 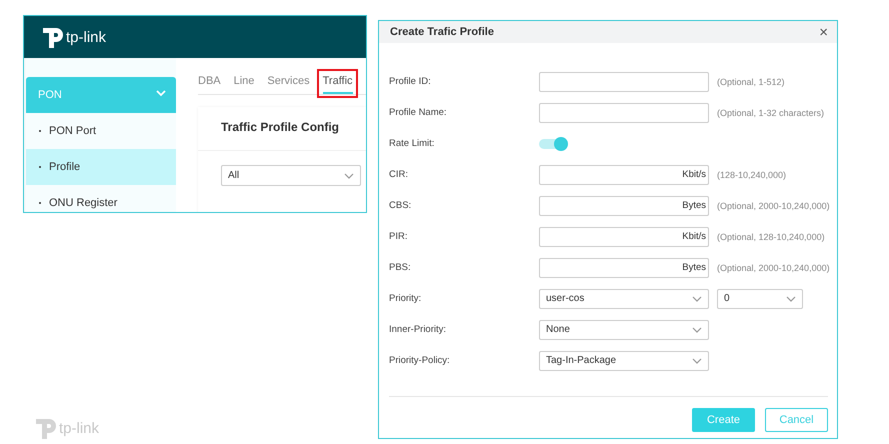 What do you see at coordinates (399, 174) in the screenshot?
I see `field-label: CIR:` at bounding box center [399, 174].